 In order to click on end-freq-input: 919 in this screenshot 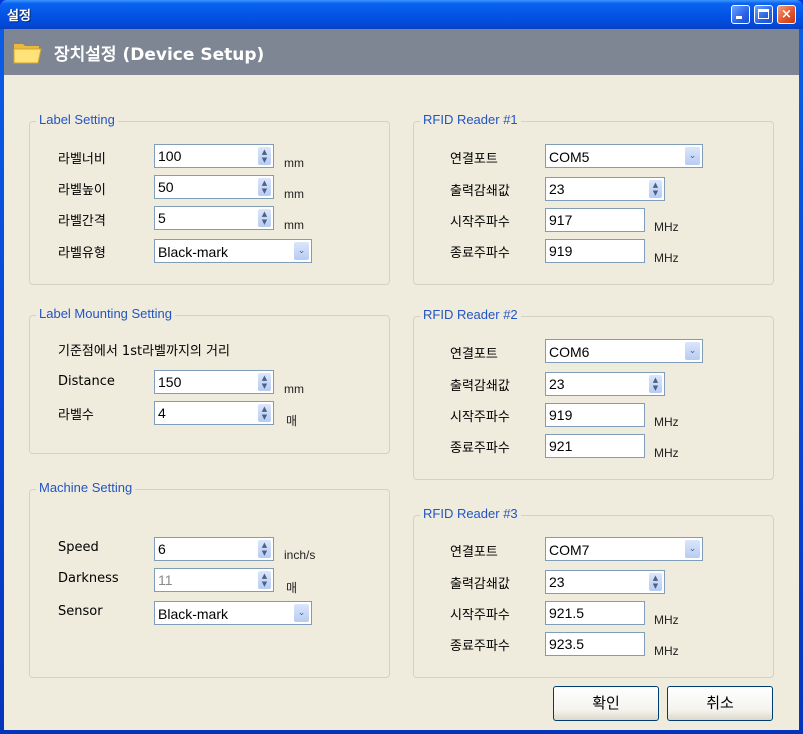, I will do `click(595, 251)`.